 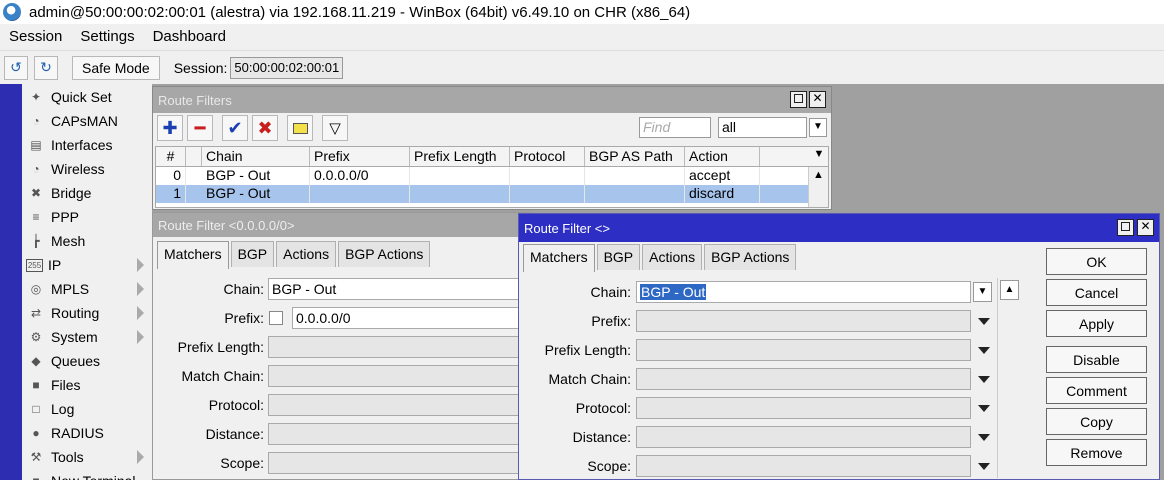 I want to click on safe-mode-button: Safe Mode, so click(x=116, y=67).